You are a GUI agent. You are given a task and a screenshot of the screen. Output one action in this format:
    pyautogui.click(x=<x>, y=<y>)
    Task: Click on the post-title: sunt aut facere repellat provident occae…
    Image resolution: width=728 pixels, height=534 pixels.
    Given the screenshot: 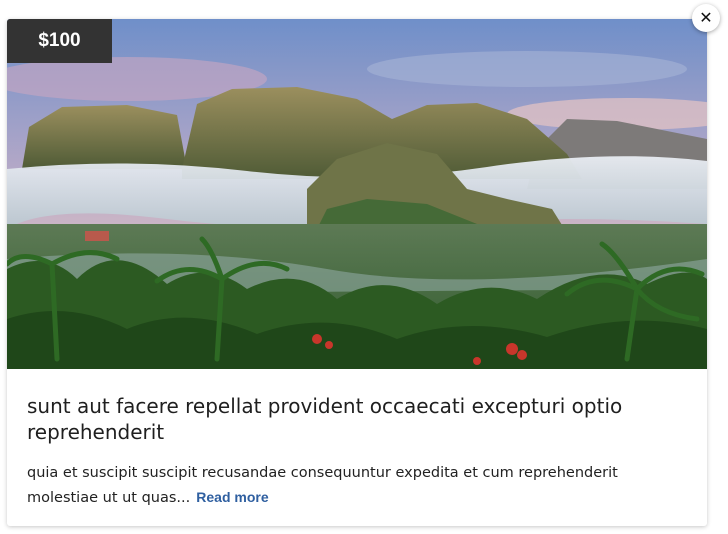 What is the action you would take?
    pyautogui.click(x=357, y=419)
    